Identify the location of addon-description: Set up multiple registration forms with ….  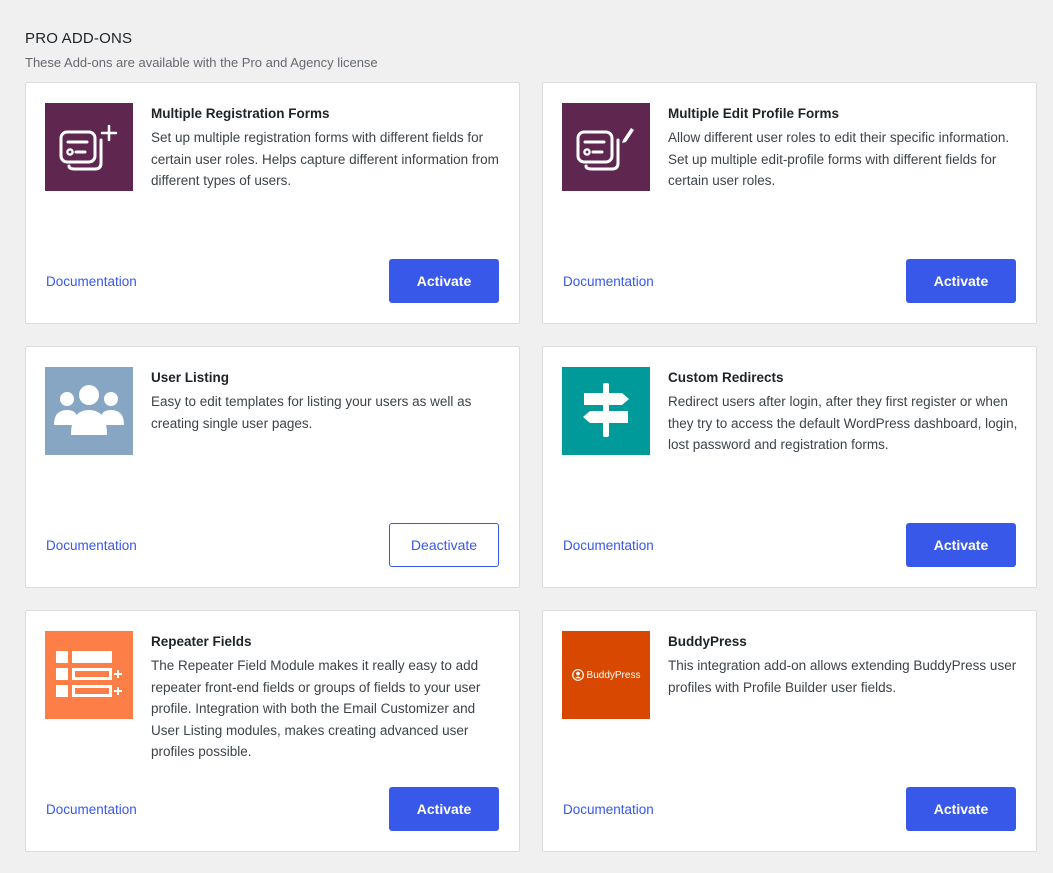
(325, 159).